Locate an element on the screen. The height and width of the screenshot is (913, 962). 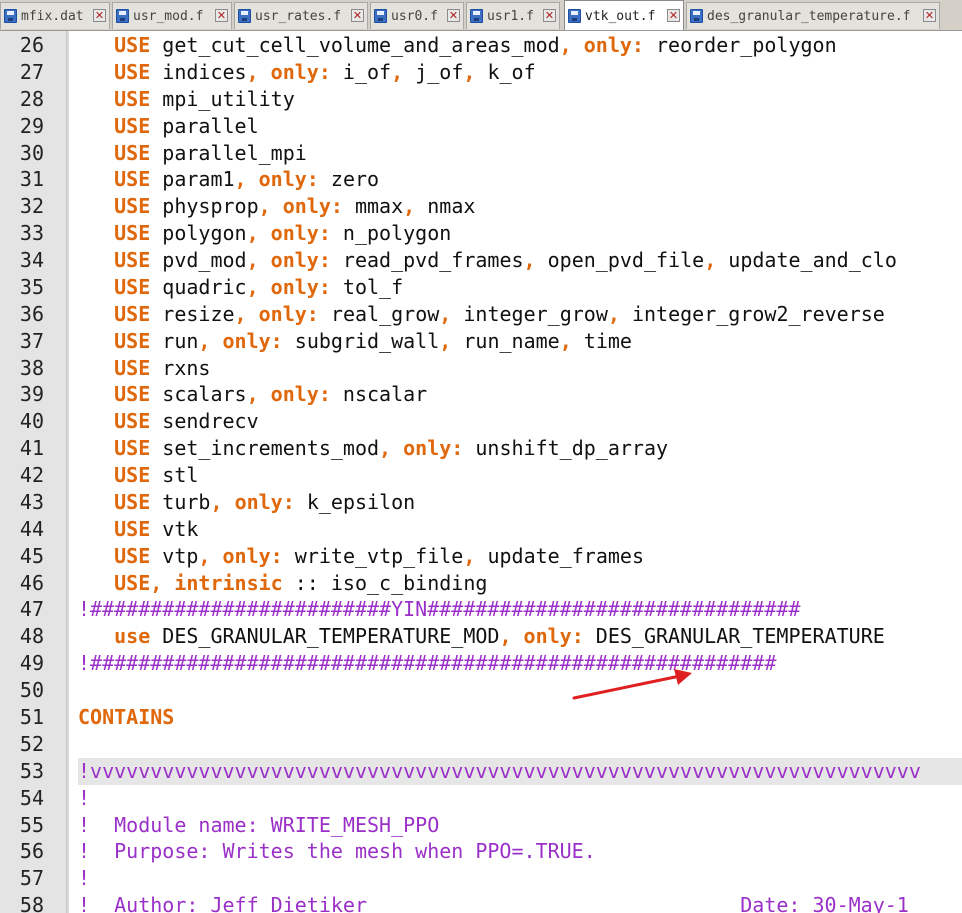
annotation-arrow is located at coordinates (632, 684).